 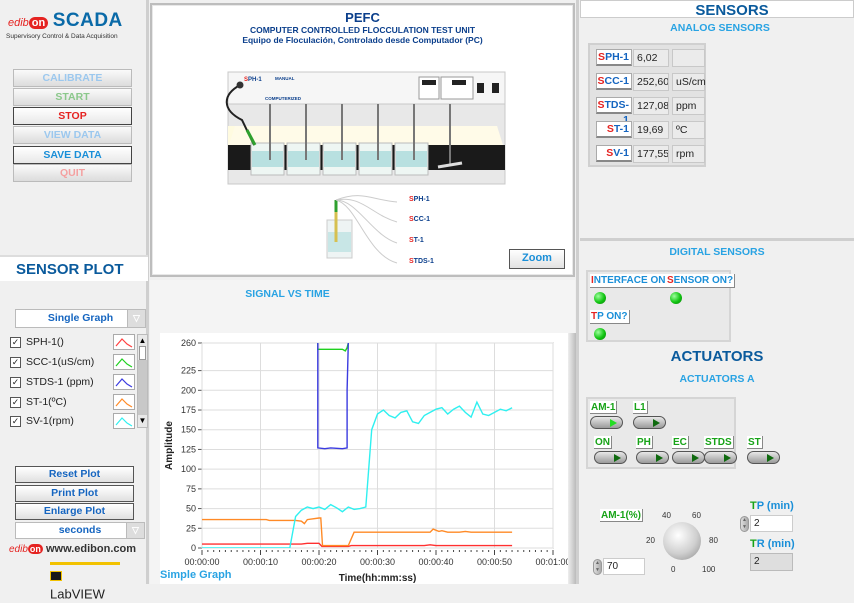 What do you see at coordinates (621, 515) in the screenshot?
I see `dial-label-text: AM-1(%)` at bounding box center [621, 515].